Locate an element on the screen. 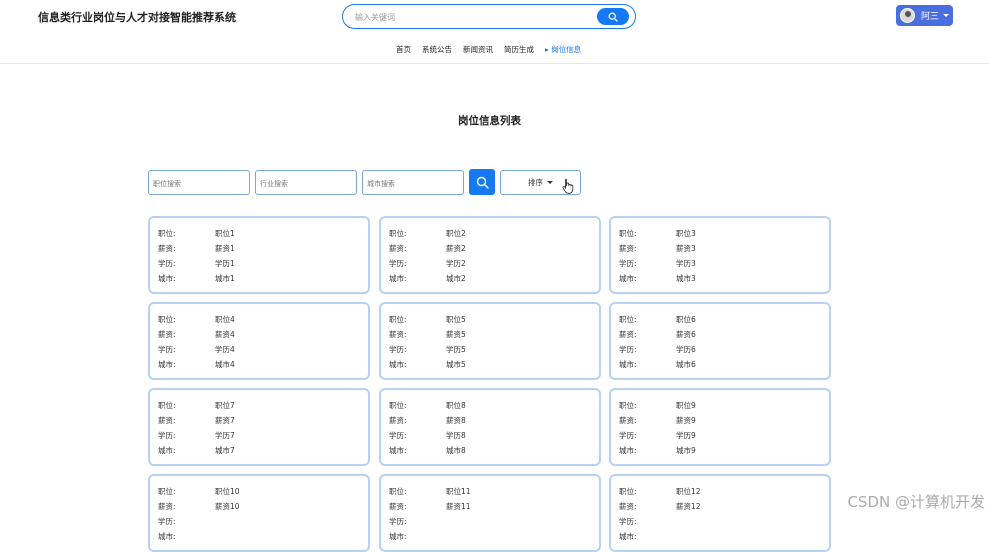 The width and height of the screenshot is (989, 552). card-field-education: 学历:学历6 is located at coordinates (719, 349).